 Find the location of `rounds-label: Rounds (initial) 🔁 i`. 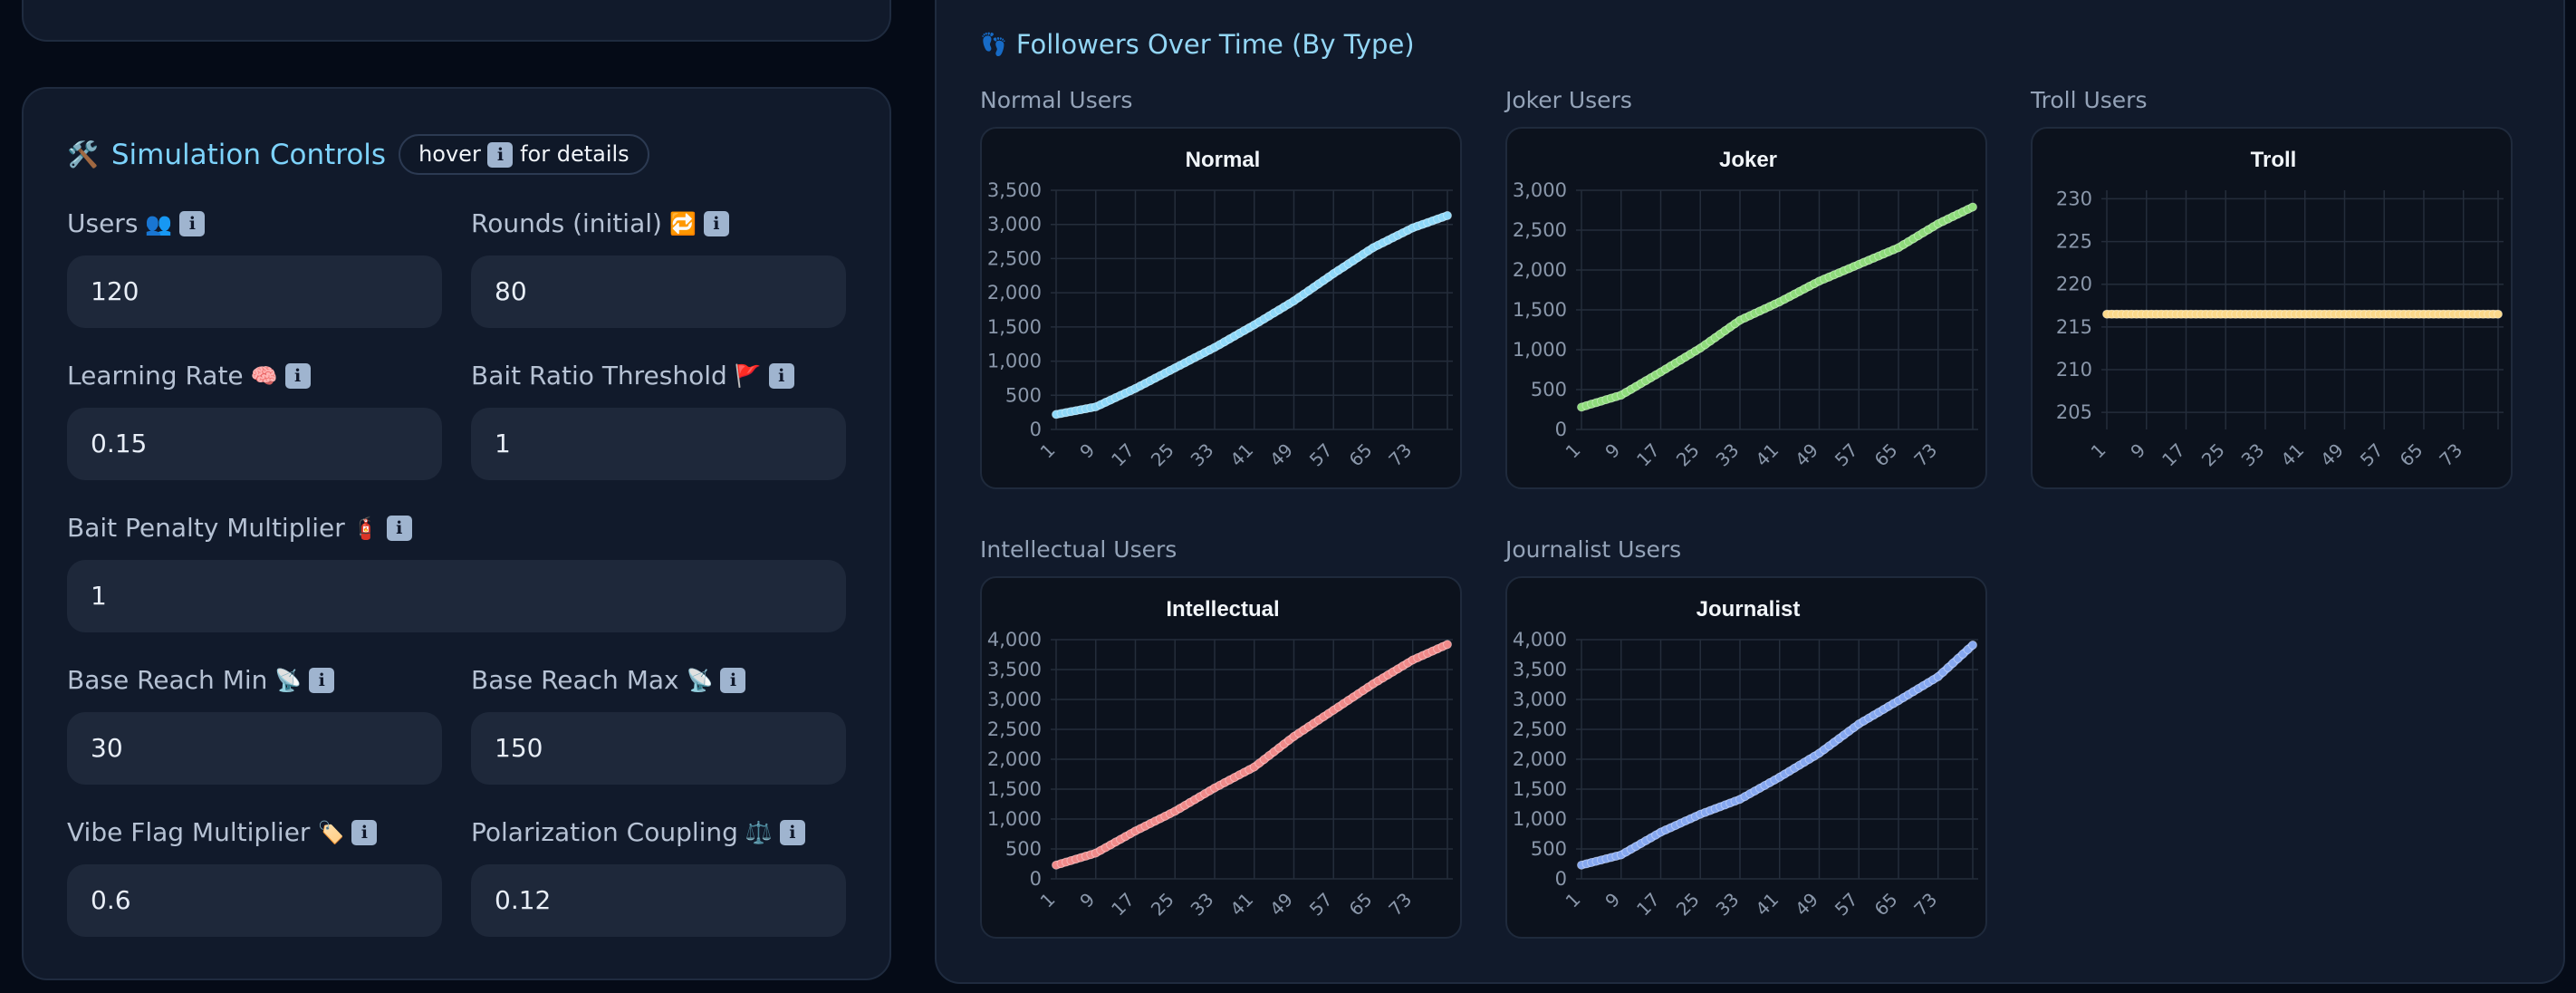

rounds-label: Rounds (initial) 🔁 i is located at coordinates (600, 223).